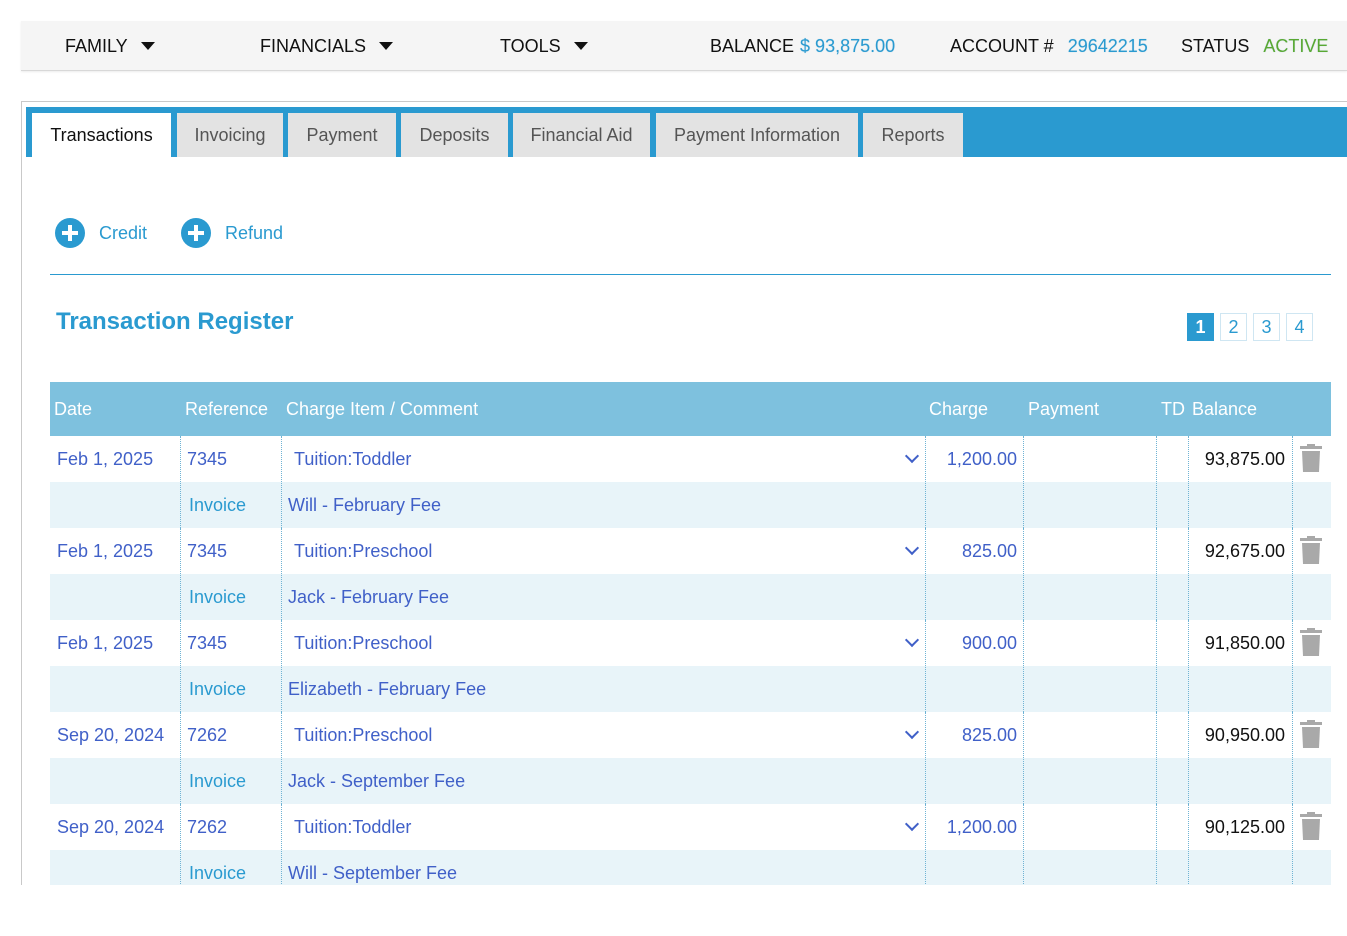 The width and height of the screenshot is (1347, 936). I want to click on nav-family-menu: FAMILY, so click(110, 46).